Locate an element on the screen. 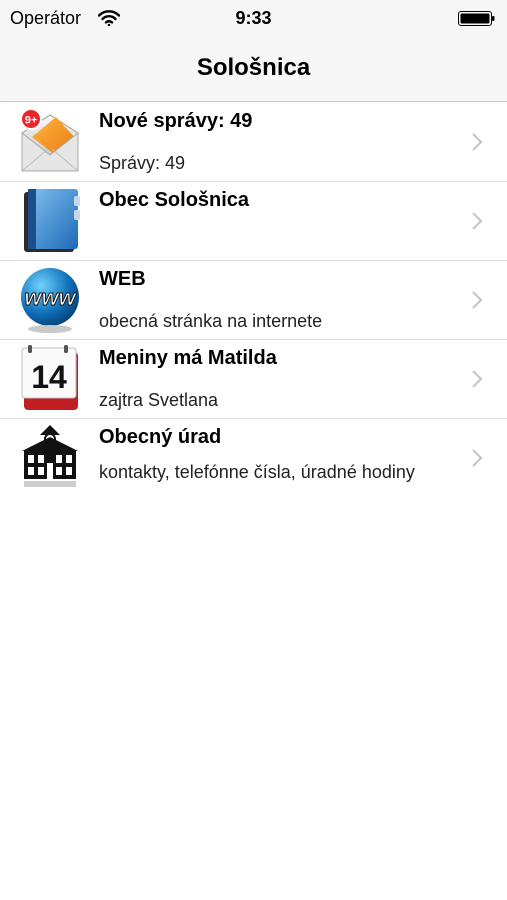 The image size is (507, 900). list-item-nameday: 14 Meniny má Matilda zajtra Svetlana is located at coordinates (253, 379).